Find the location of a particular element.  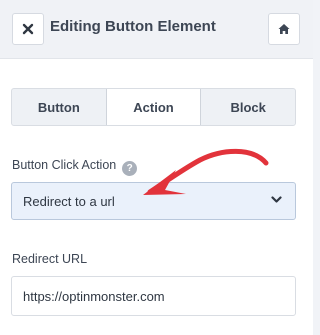

click-action-select: Redirect to a url is located at coordinates (153, 201).